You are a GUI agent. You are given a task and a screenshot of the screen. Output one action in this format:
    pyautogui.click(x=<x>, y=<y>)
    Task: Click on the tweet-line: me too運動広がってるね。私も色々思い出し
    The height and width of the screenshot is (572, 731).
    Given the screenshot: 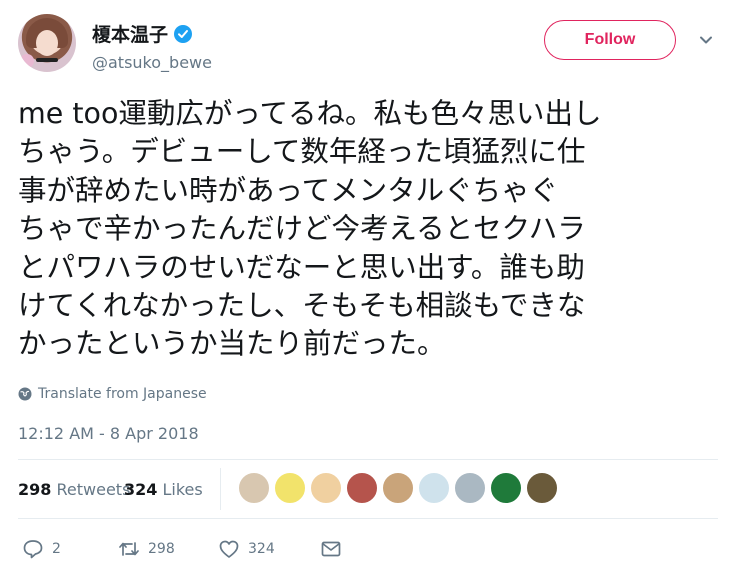 What is the action you would take?
    pyautogui.click(x=310, y=113)
    